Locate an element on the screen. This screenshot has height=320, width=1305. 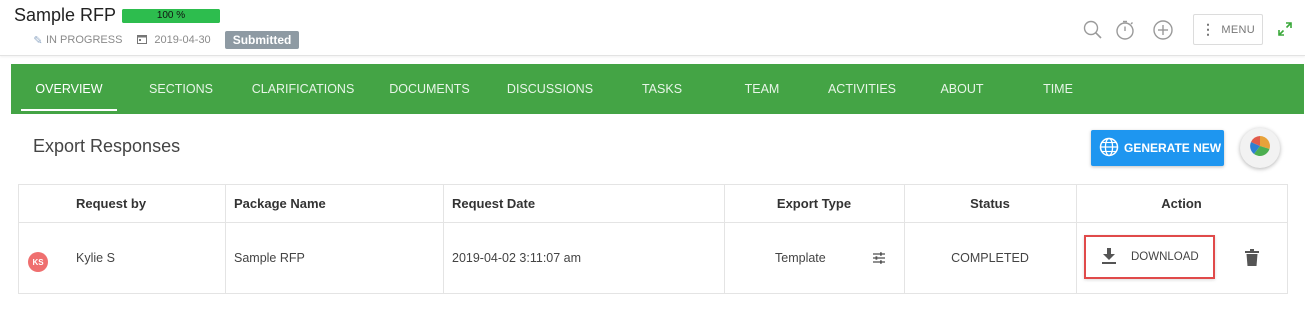
request-date-cell: 2019-04-02 3:11:07 am is located at coordinates (517, 258).